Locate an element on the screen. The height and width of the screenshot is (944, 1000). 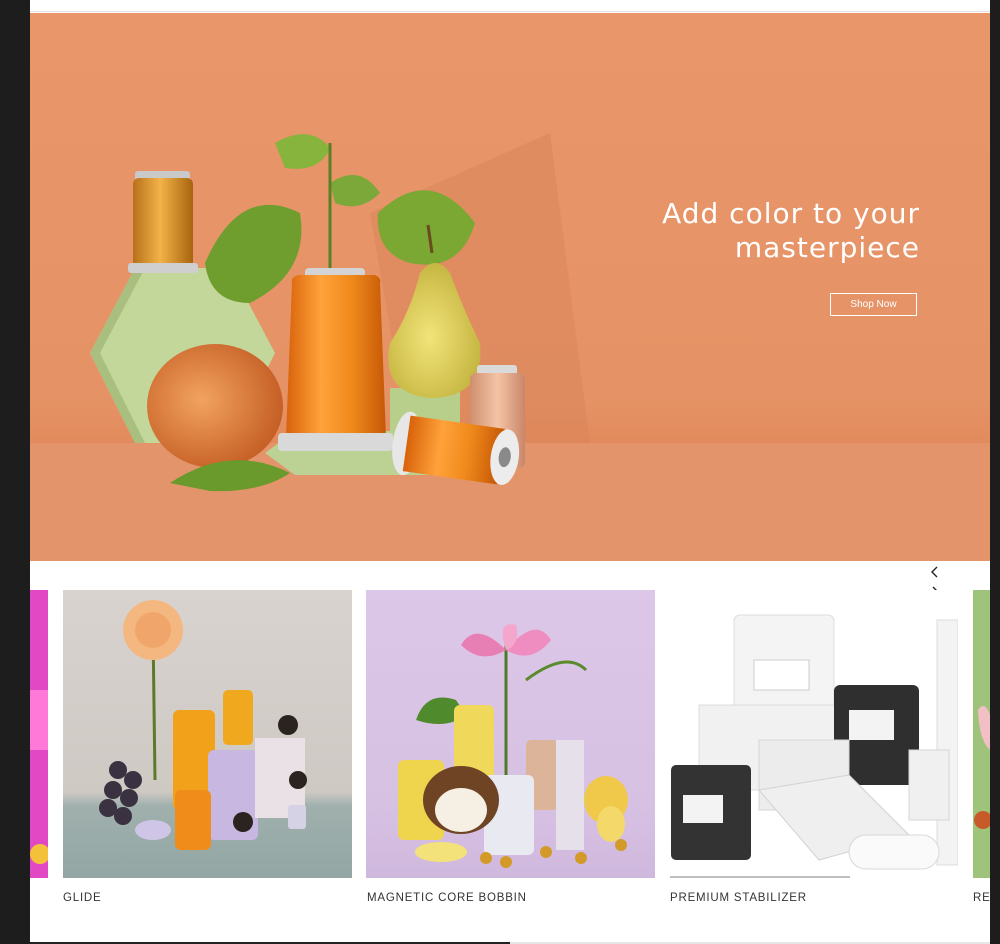
product-card-image-glide is located at coordinates (207, 734).